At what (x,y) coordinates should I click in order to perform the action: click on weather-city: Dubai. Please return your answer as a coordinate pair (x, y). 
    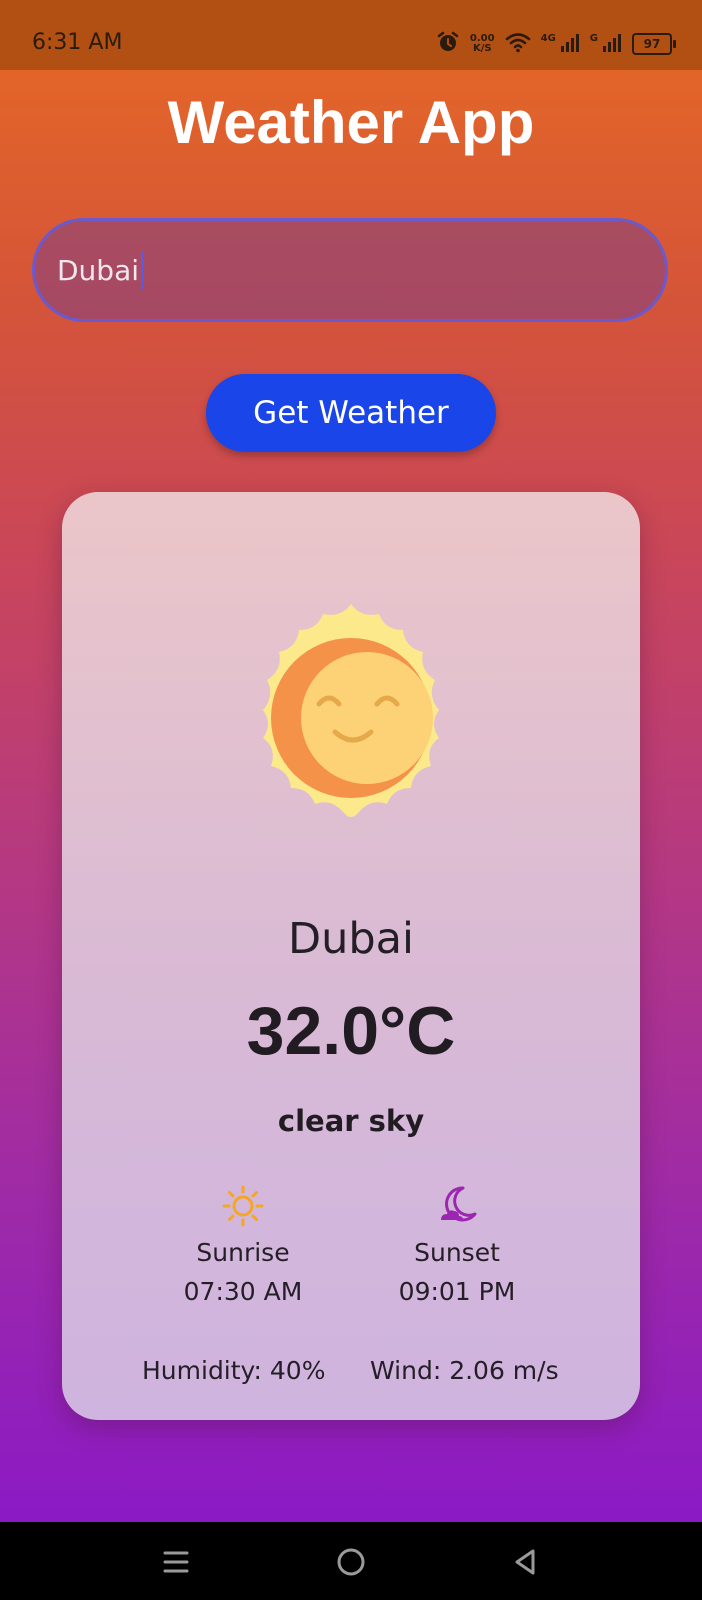
    Looking at the image, I should click on (351, 939).